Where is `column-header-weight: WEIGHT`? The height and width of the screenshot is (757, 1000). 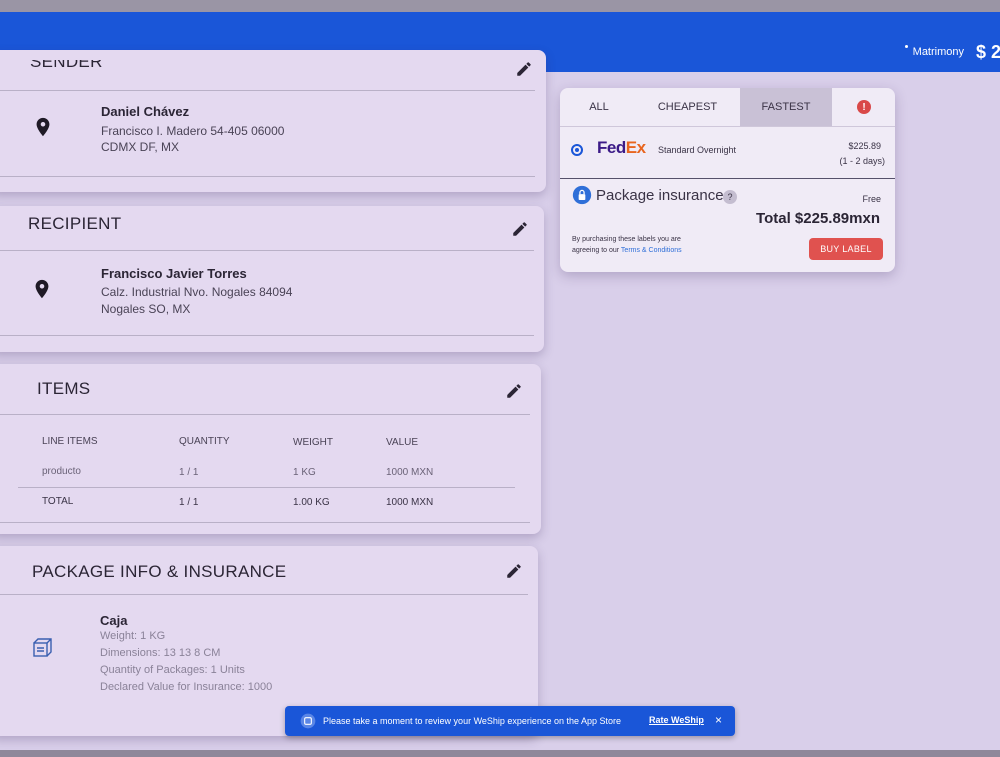
column-header-weight: WEIGHT is located at coordinates (313, 442).